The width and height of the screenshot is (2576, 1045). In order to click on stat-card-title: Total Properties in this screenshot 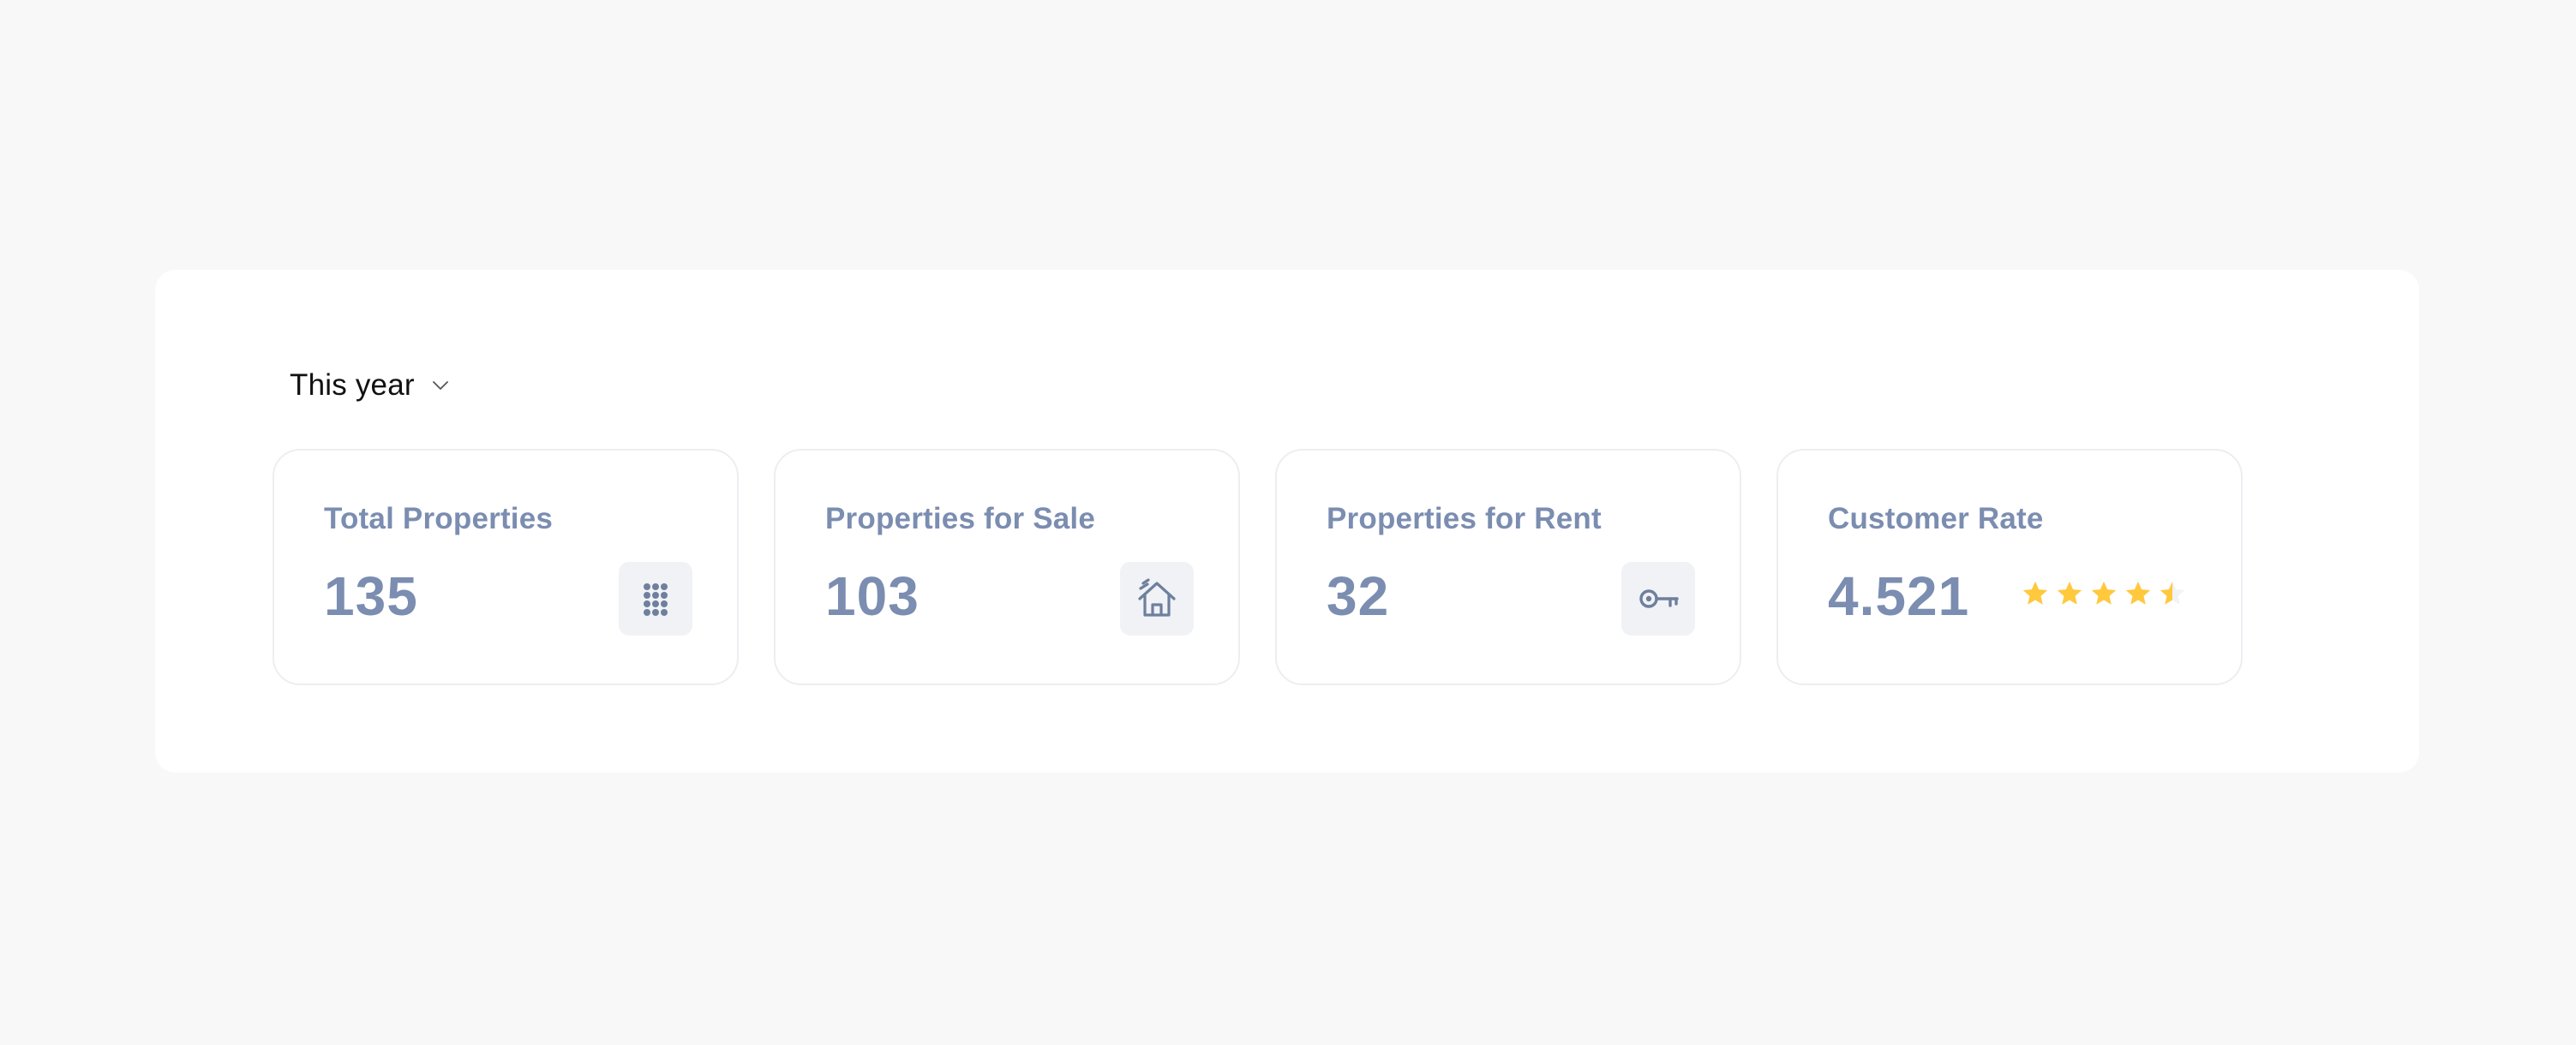, I will do `click(439, 519)`.